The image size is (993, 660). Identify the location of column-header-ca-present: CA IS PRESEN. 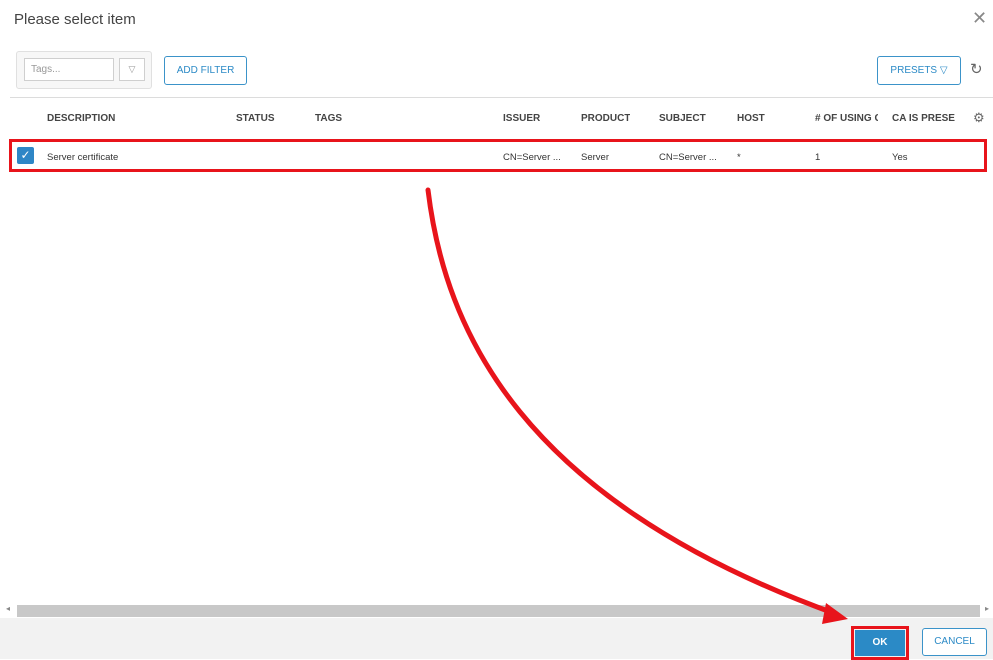
(923, 118).